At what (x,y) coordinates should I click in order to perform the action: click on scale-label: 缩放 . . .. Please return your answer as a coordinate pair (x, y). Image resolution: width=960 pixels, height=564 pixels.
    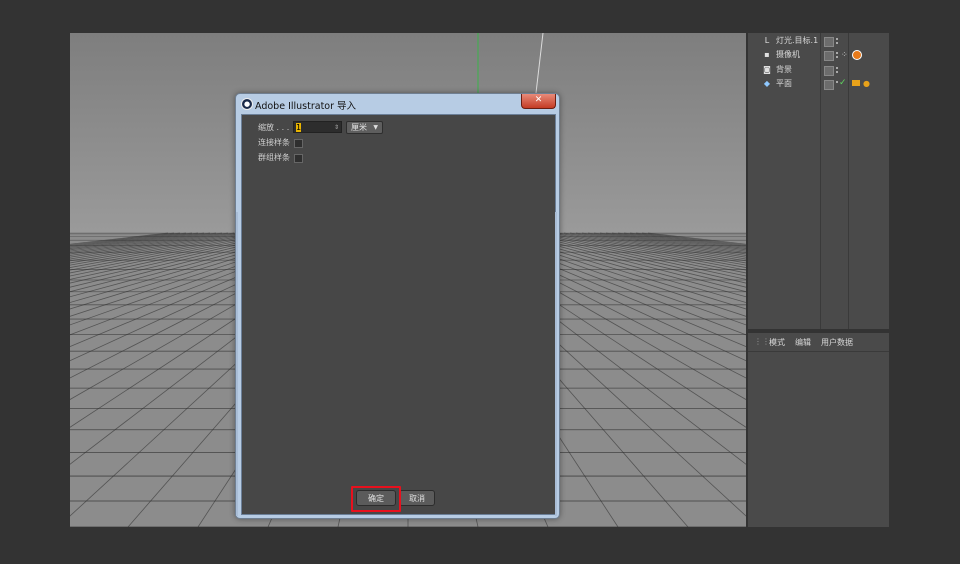
    Looking at the image, I should click on (274, 127).